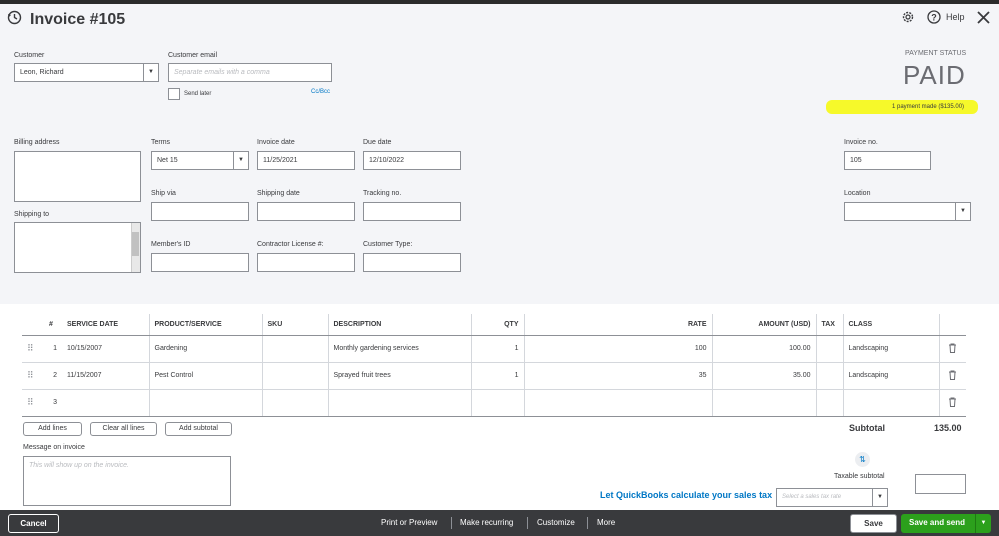 The width and height of the screenshot is (999, 536). I want to click on contractor-license-field, so click(306, 262).